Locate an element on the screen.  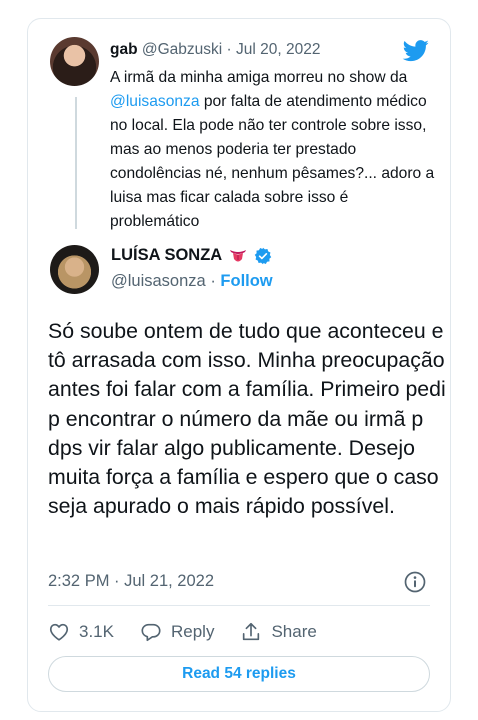
quoted-author-handle: @Gabzuski is located at coordinates (182, 49).